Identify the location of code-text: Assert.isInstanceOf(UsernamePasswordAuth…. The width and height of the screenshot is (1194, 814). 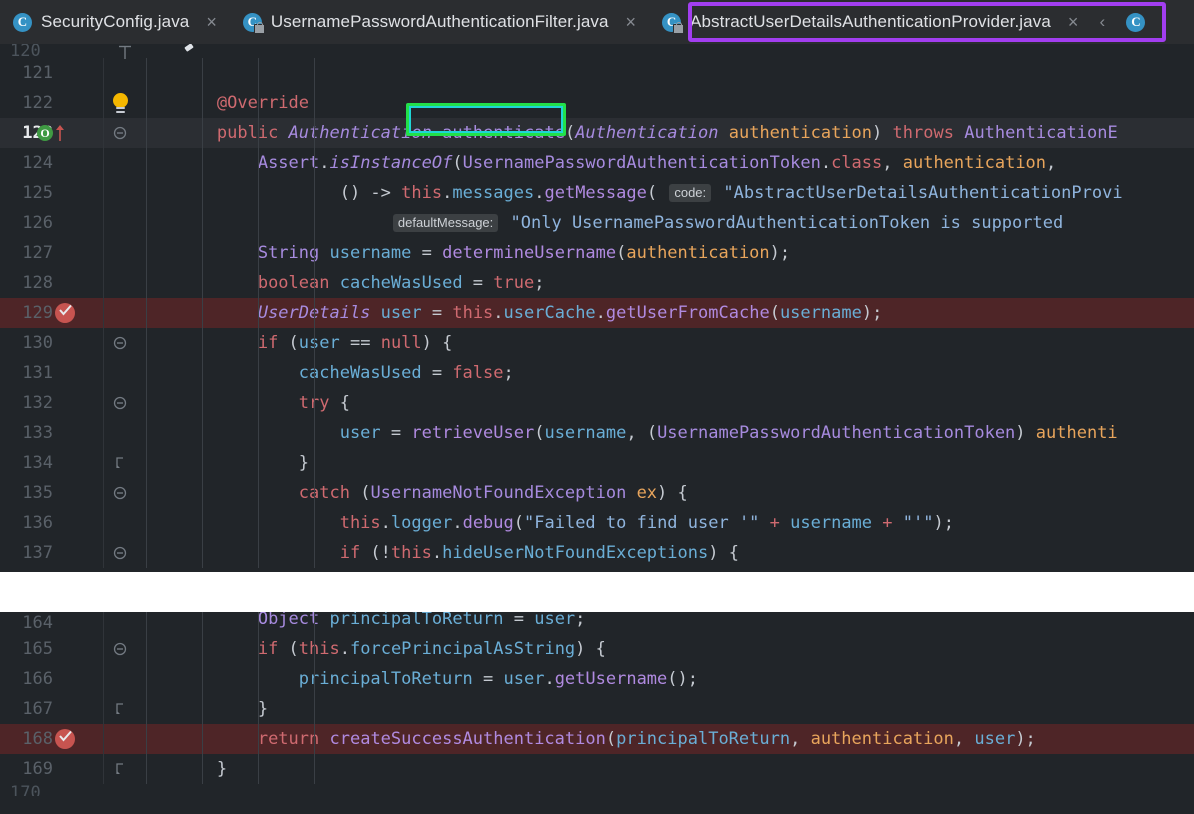
(664, 163).